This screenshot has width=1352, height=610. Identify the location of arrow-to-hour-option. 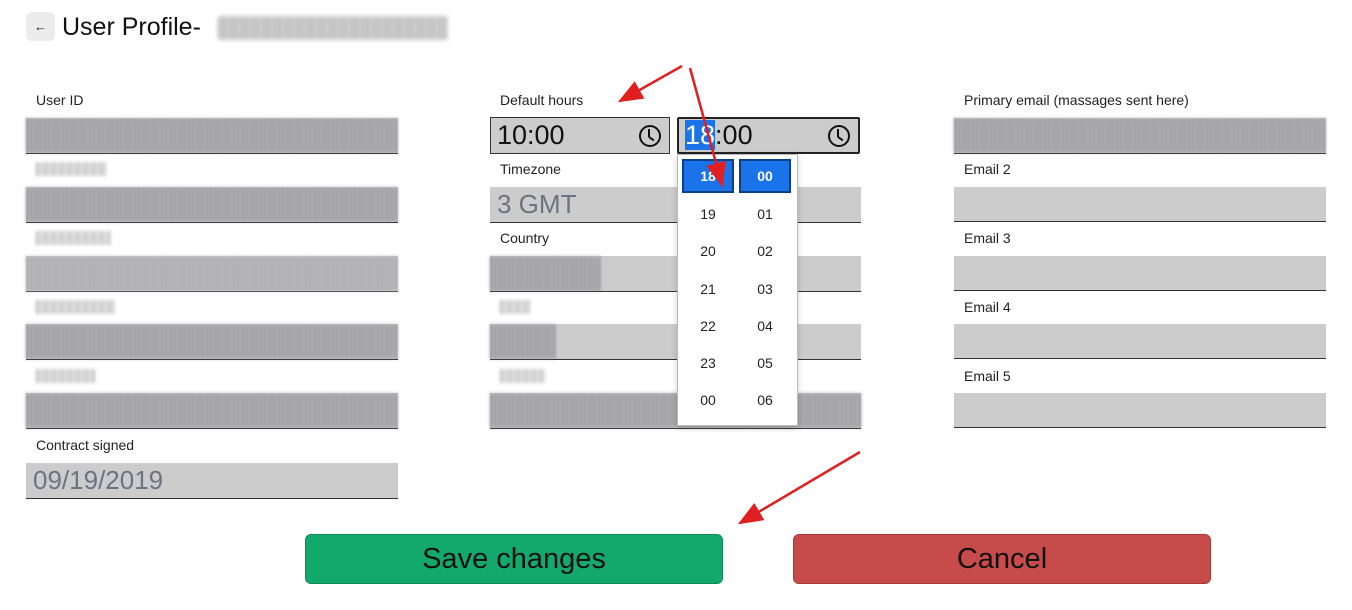
(707, 127).